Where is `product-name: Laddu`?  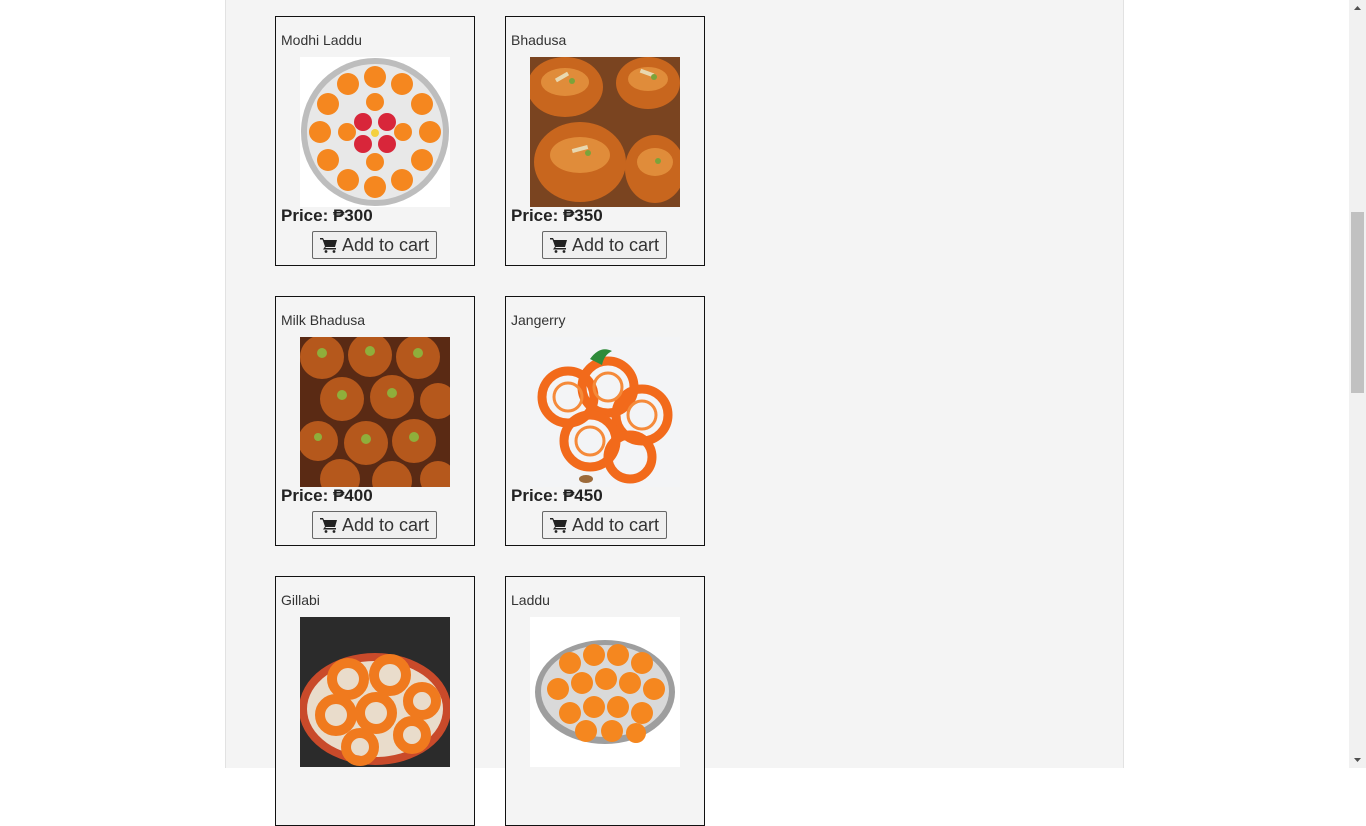
product-name: Laddu is located at coordinates (530, 600).